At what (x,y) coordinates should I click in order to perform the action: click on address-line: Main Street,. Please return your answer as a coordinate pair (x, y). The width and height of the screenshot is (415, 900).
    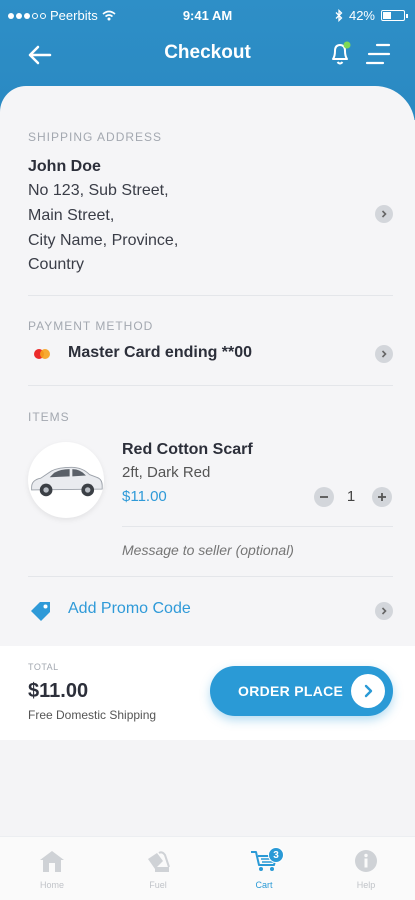
    Looking at the image, I should click on (71, 215).